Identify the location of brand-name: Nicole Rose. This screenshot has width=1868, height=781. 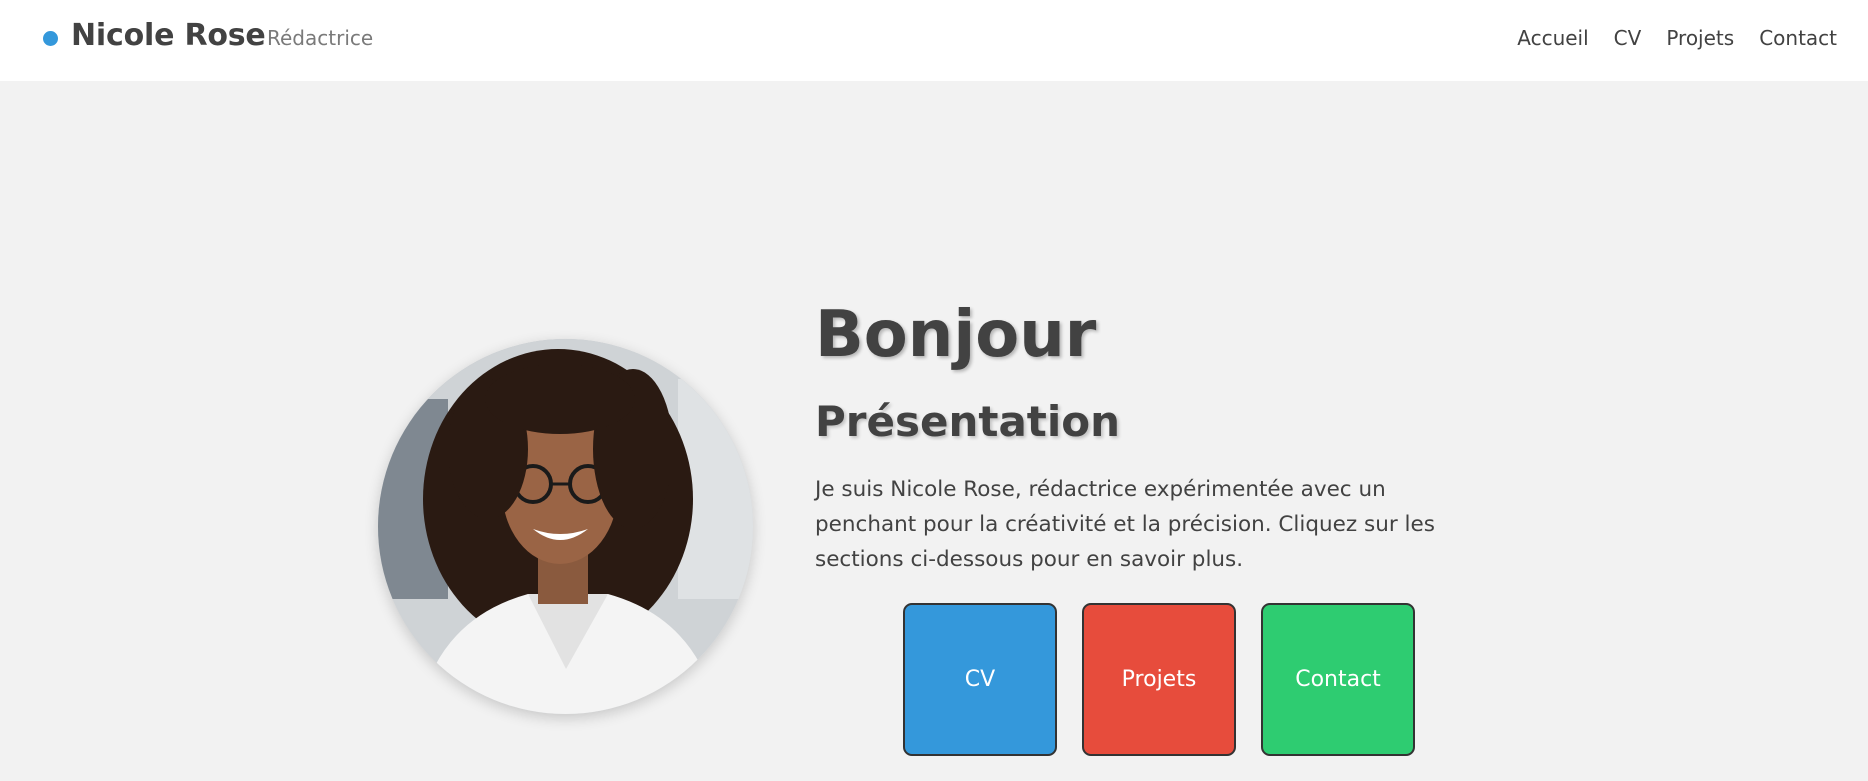
(168, 35).